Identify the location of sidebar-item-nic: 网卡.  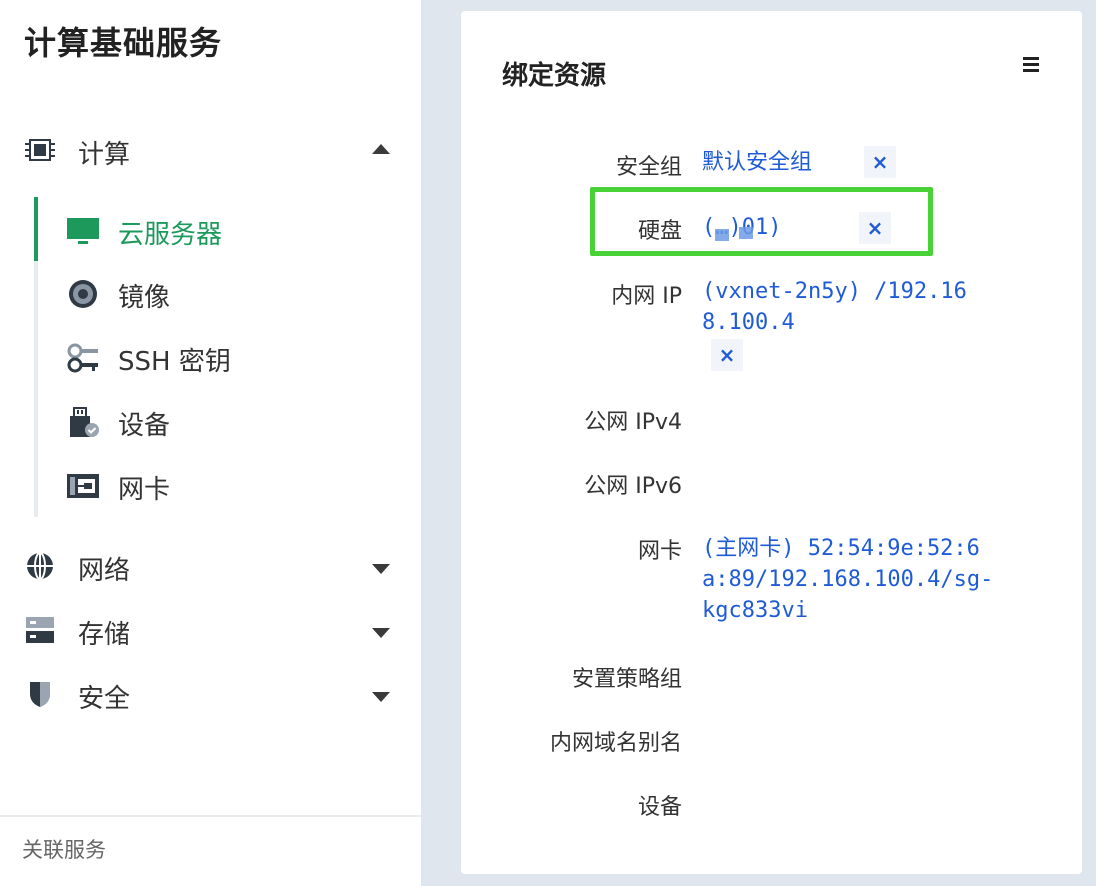
(229, 485).